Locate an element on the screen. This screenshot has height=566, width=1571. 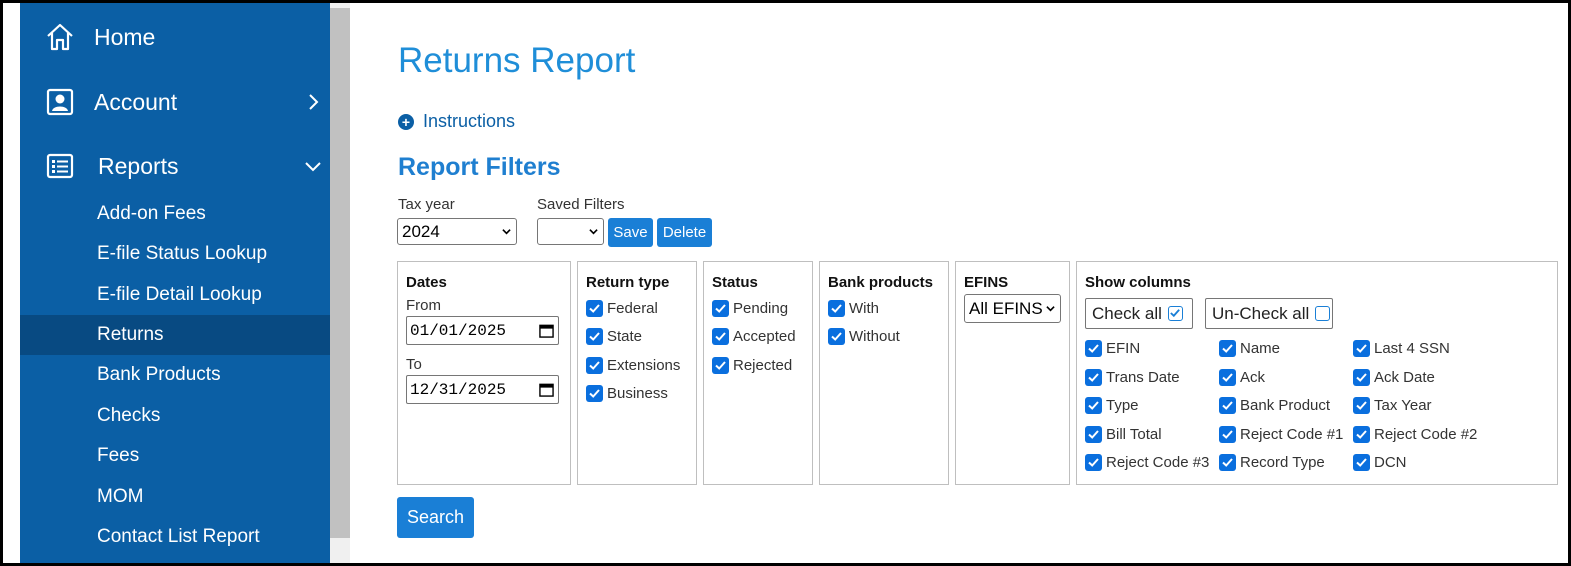
sidebar-item-checks: Checks is located at coordinates (175, 416).